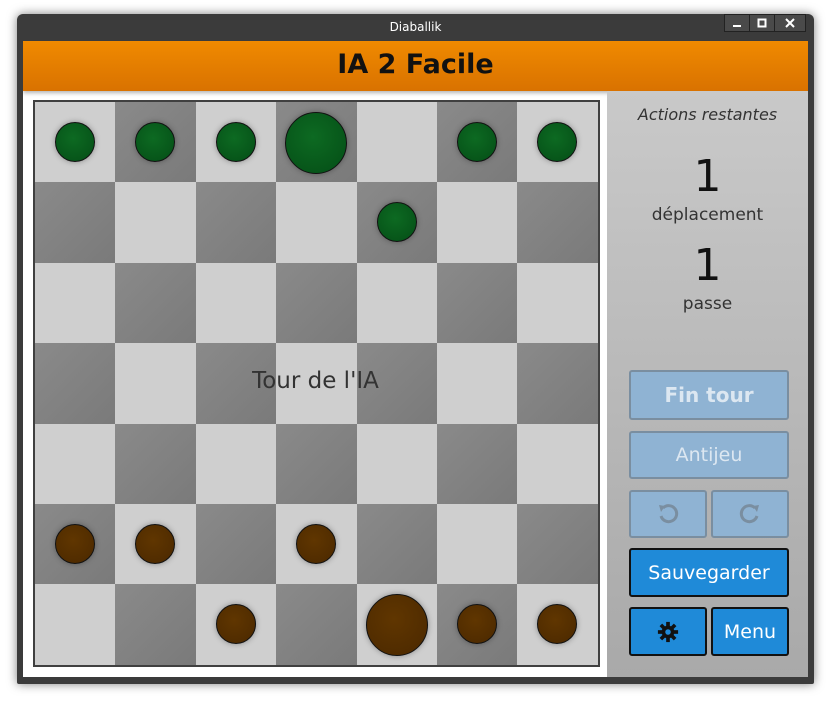  I want to click on undo-icon, so click(669, 514).